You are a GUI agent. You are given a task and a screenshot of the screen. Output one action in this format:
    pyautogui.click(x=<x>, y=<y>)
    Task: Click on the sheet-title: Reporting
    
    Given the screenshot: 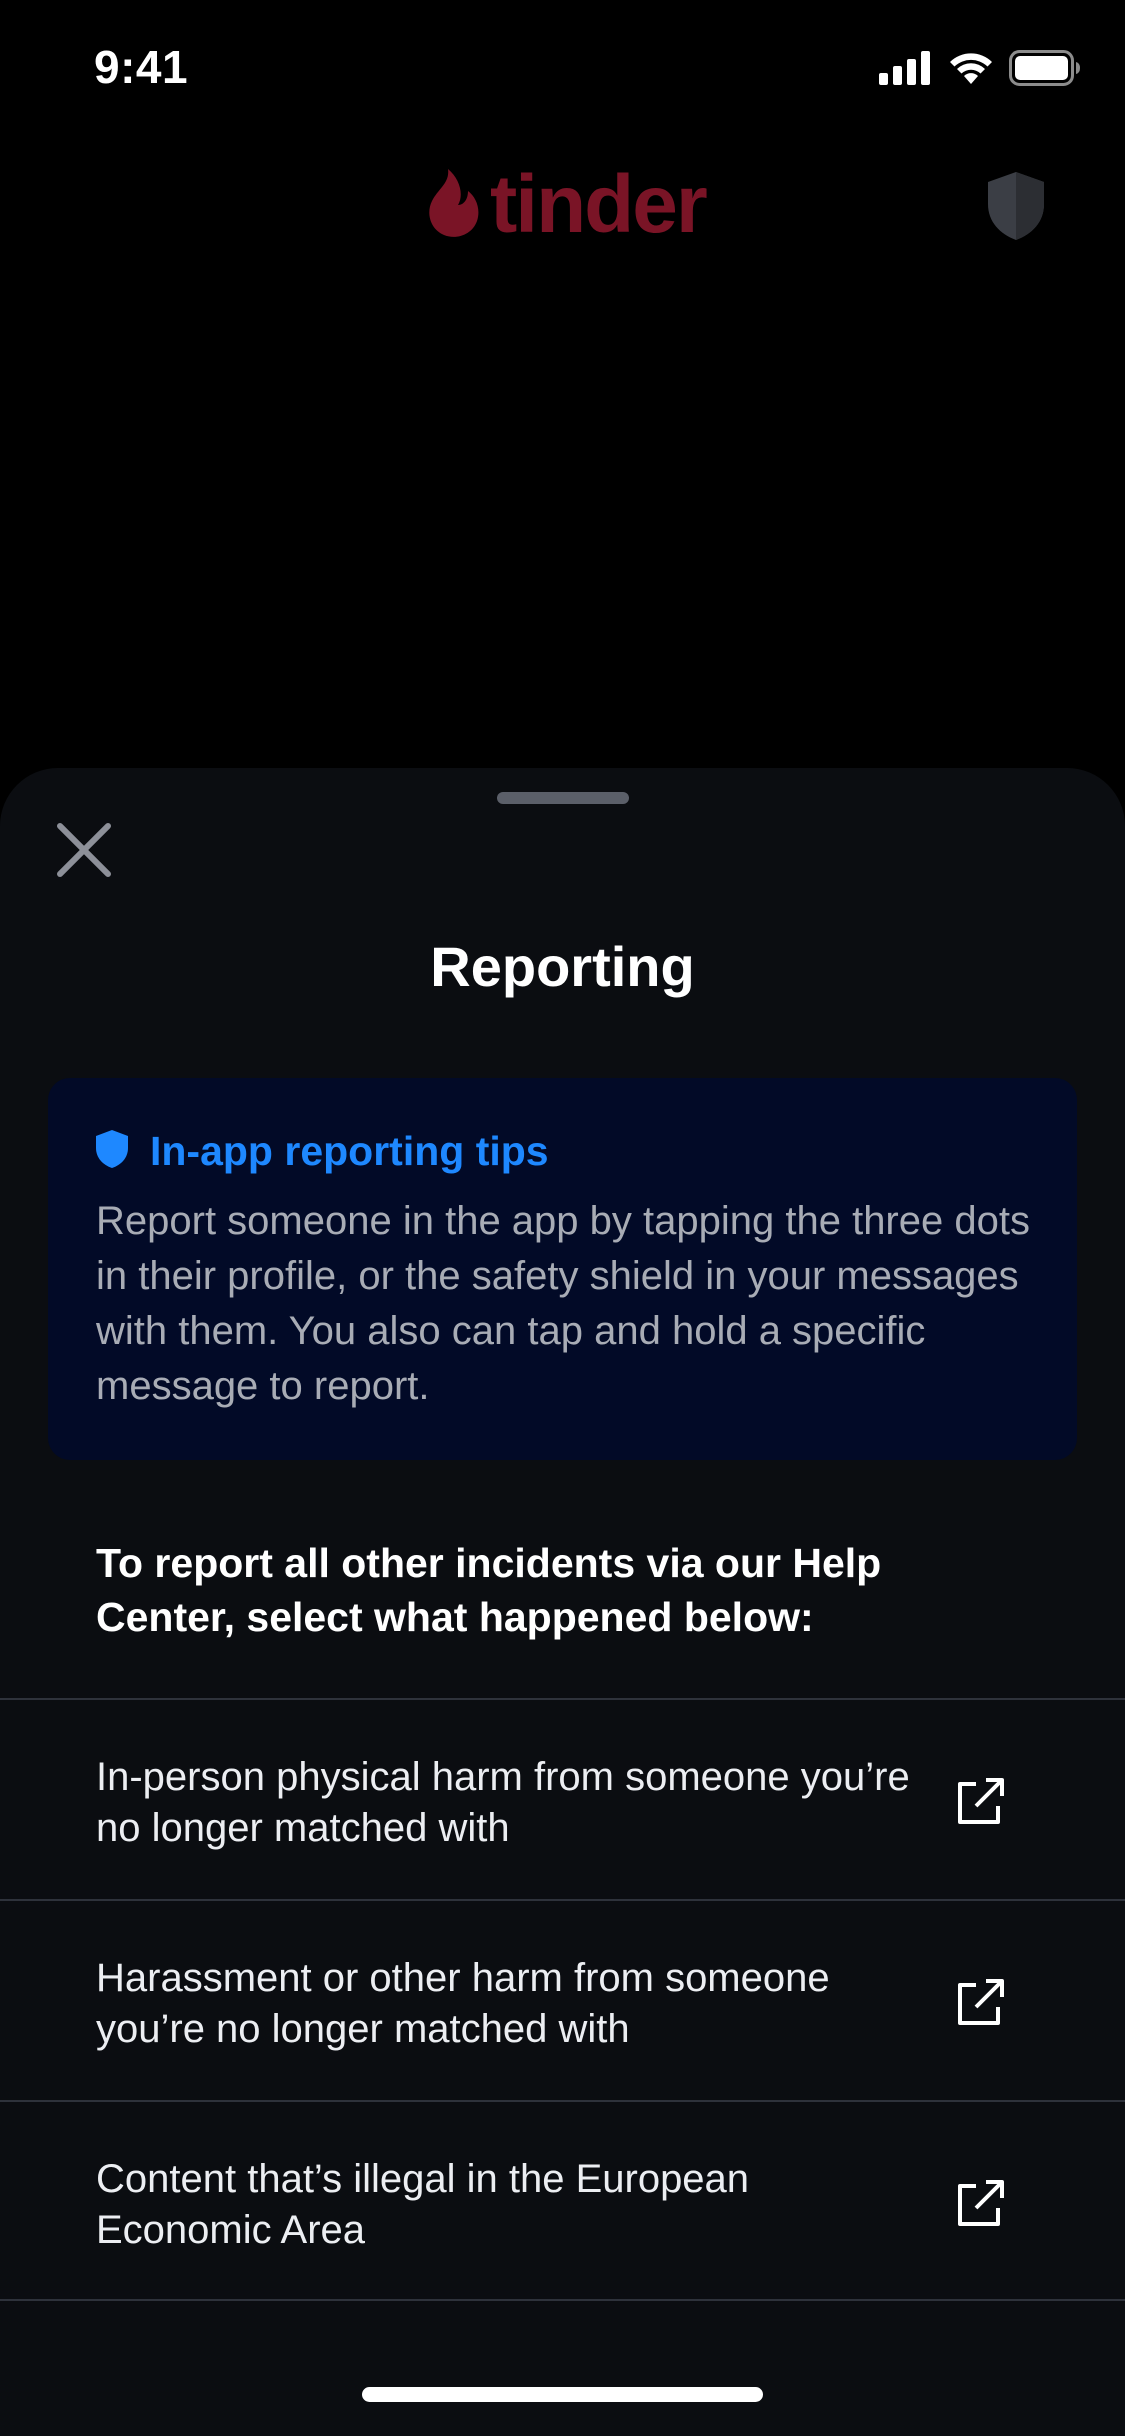 What is the action you would take?
    pyautogui.click(x=562, y=966)
    